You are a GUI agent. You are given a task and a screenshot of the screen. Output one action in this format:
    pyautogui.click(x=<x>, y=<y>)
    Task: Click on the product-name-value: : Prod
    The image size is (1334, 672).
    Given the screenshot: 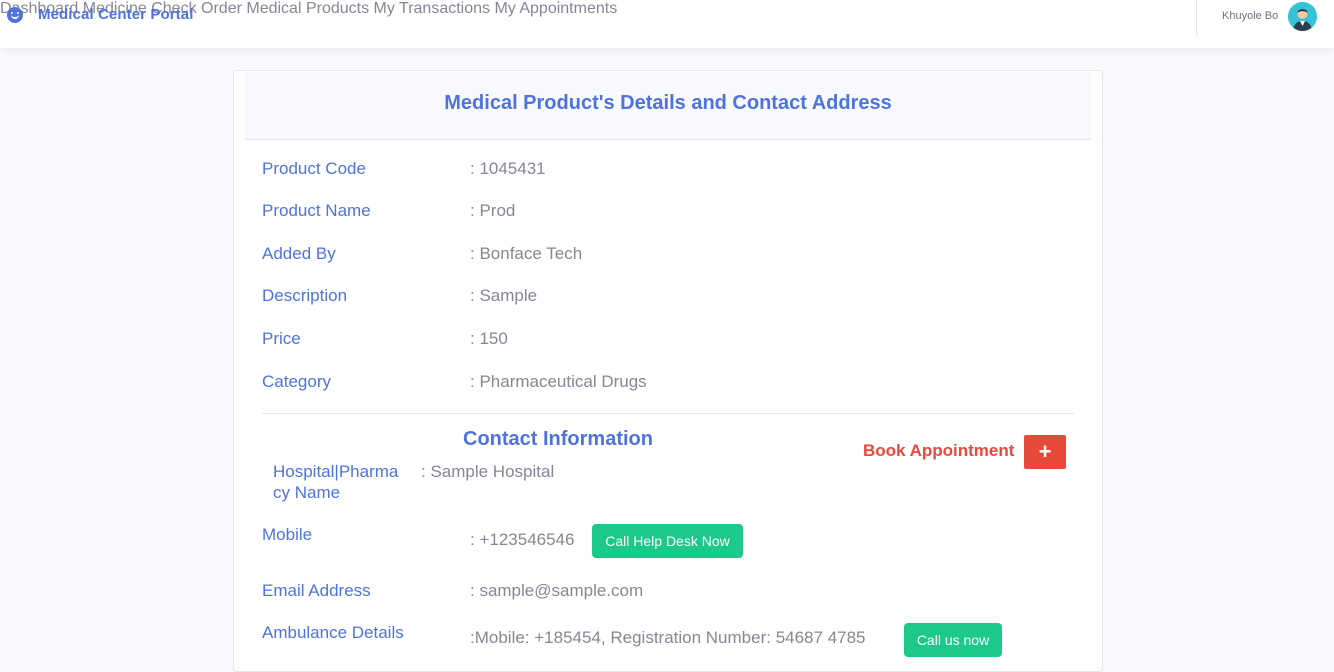 What is the action you would take?
    pyautogui.click(x=493, y=210)
    